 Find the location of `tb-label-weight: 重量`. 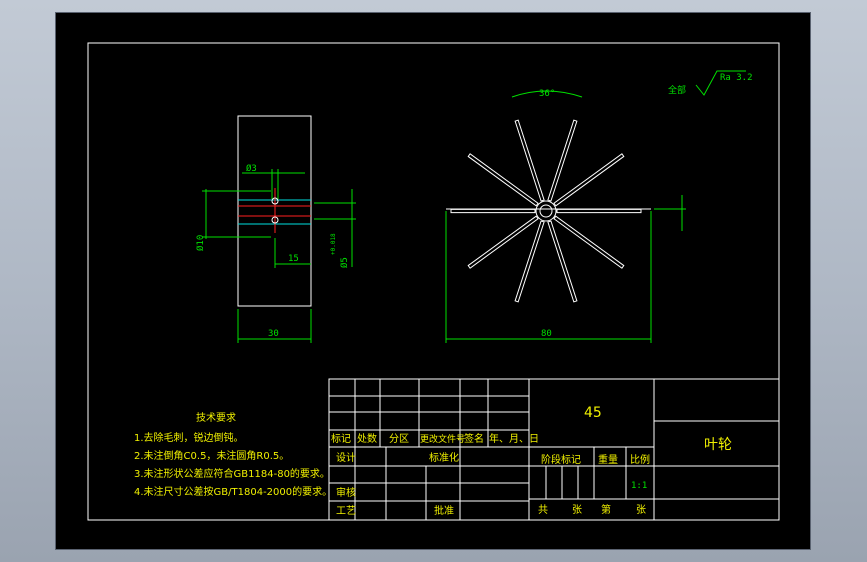

tb-label-weight: 重量 is located at coordinates (608, 459).